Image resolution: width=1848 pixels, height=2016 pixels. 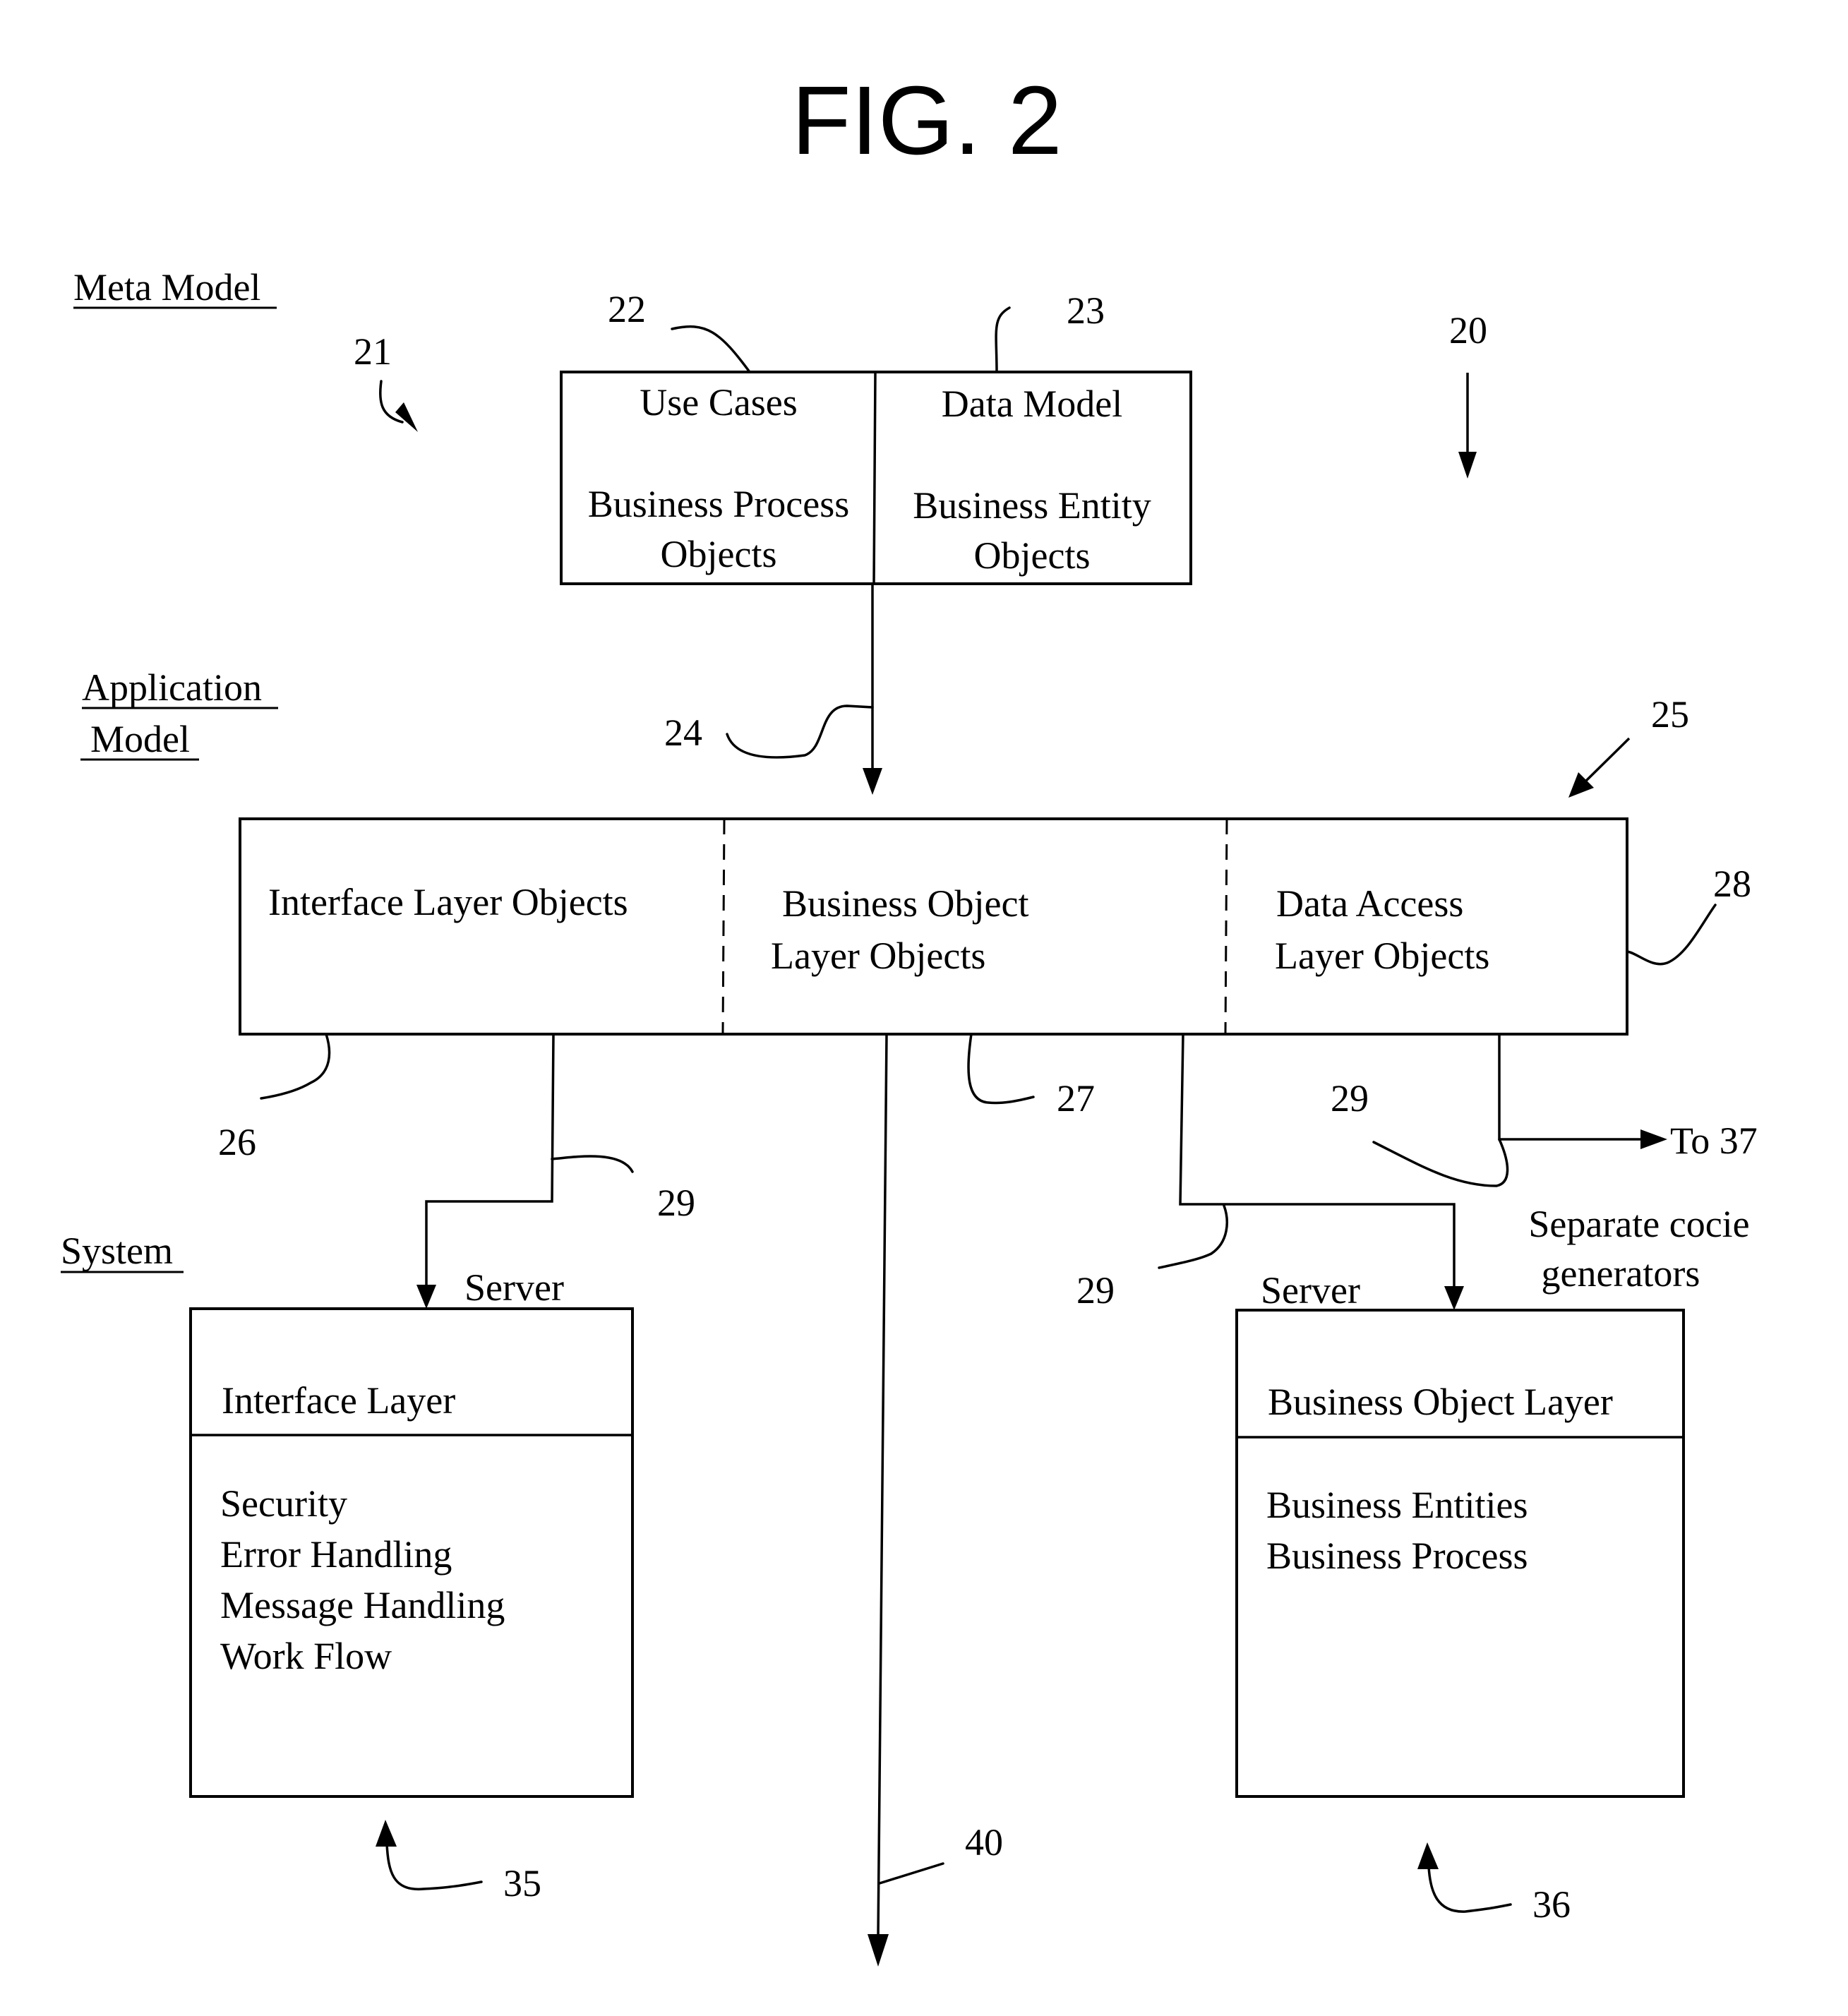 What do you see at coordinates (878, 956) in the screenshot?
I see `business-object-layer-objects-line2: Layer Objects` at bounding box center [878, 956].